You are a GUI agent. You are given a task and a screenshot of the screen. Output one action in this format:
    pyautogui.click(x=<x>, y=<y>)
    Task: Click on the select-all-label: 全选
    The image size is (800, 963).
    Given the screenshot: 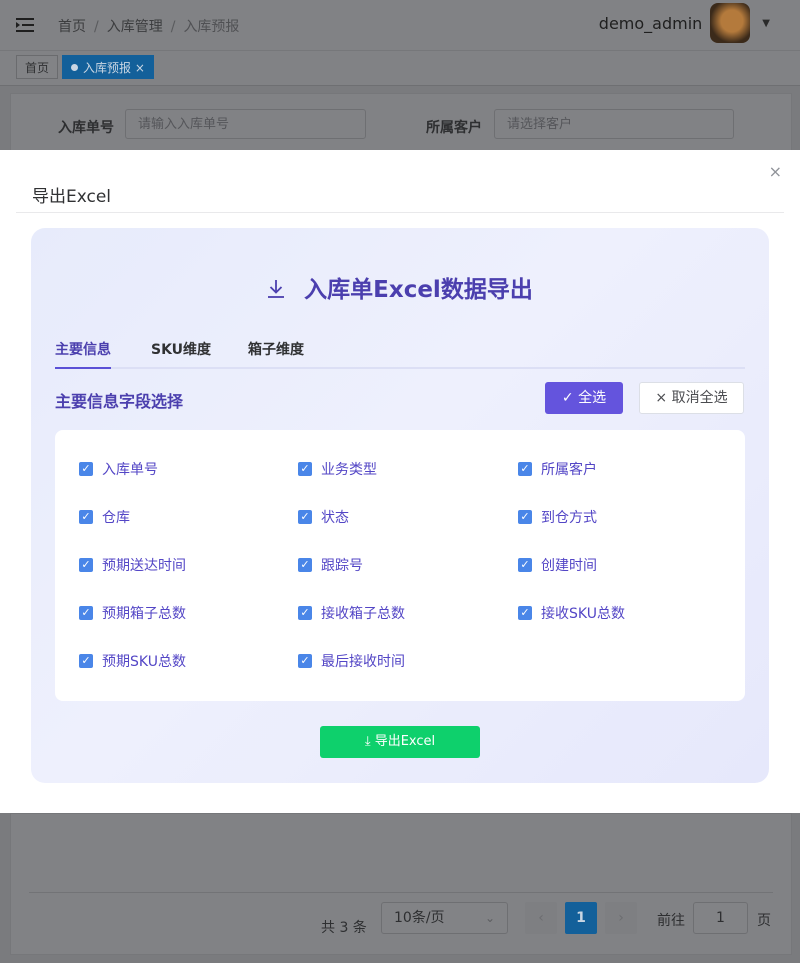 What is the action you would take?
    pyautogui.click(x=592, y=398)
    